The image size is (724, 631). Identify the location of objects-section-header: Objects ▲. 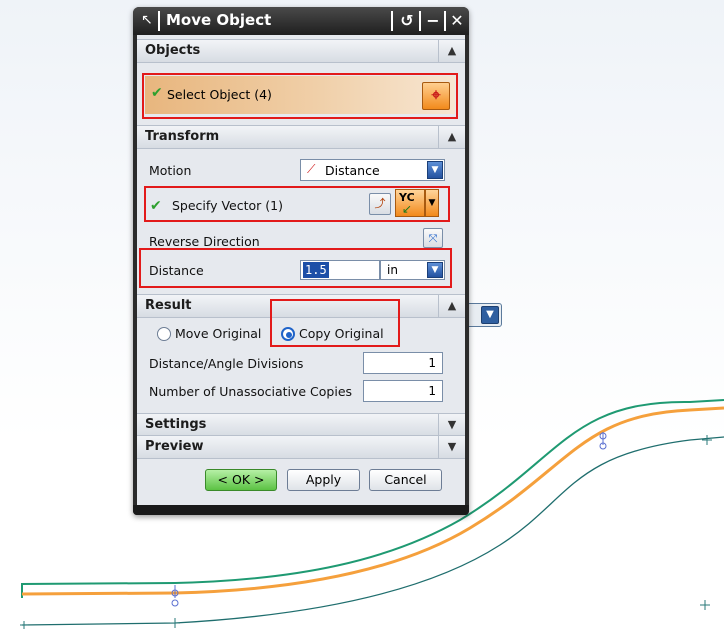
(301, 51).